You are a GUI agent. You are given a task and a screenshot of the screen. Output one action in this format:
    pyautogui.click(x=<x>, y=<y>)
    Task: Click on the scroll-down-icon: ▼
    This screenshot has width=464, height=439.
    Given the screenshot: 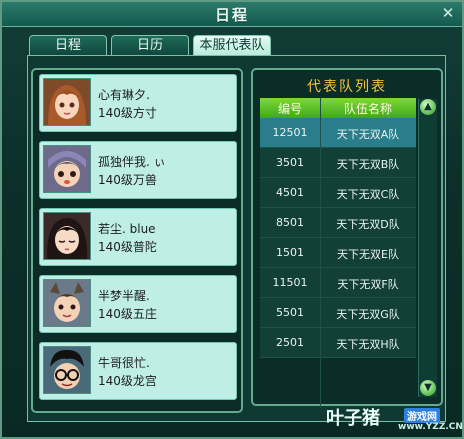 What is the action you would take?
    pyautogui.click(x=428, y=388)
    